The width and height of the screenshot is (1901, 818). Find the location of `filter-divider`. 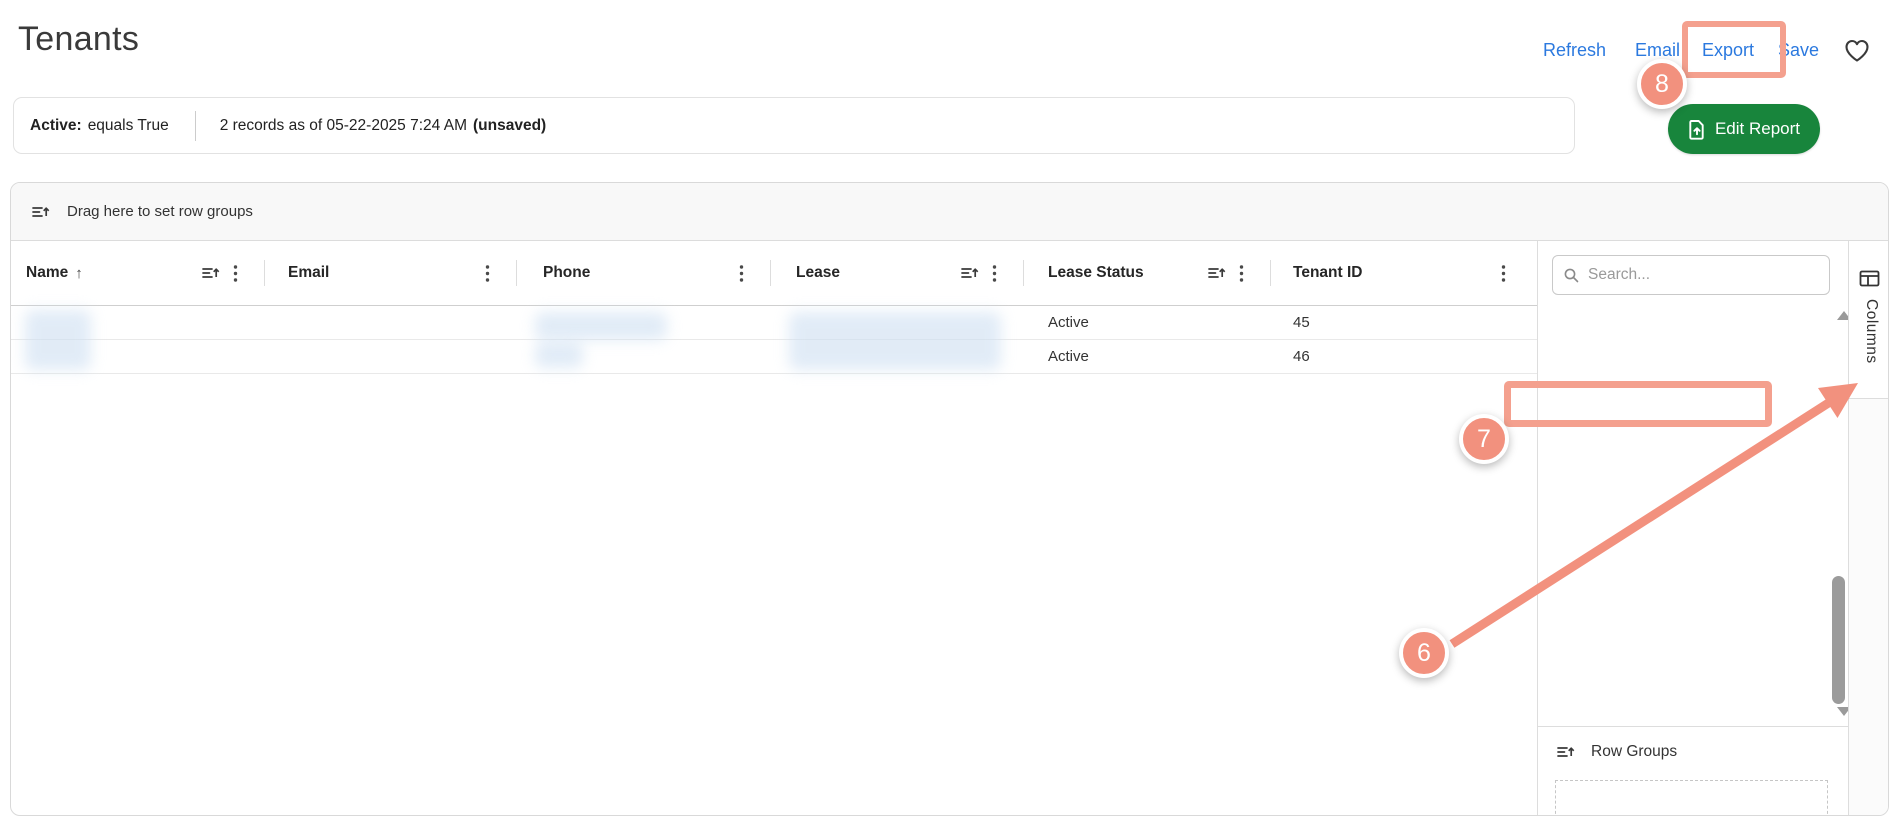

filter-divider is located at coordinates (195, 125).